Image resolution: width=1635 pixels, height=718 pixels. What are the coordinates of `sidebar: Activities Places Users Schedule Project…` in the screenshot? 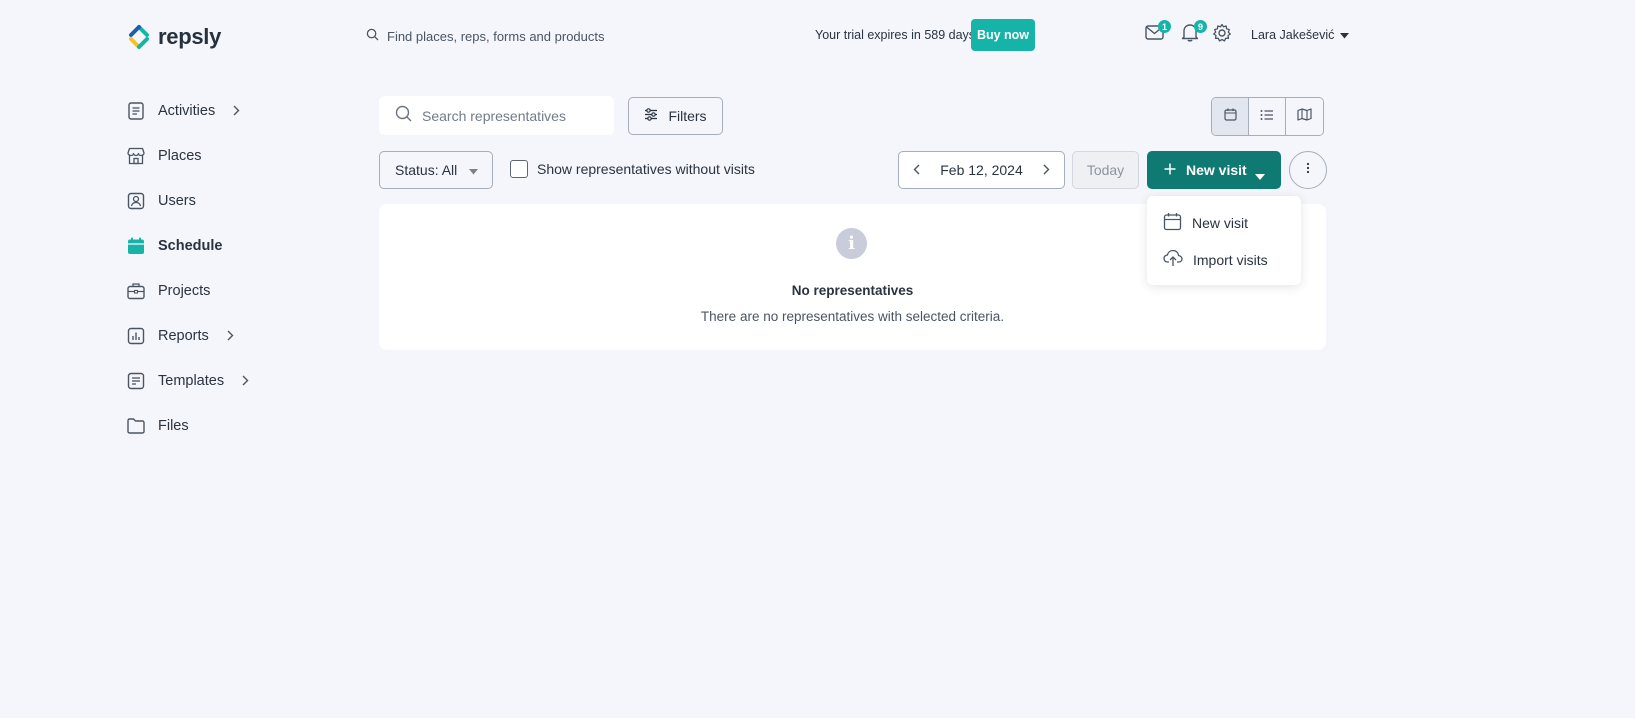 It's located at (226, 268).